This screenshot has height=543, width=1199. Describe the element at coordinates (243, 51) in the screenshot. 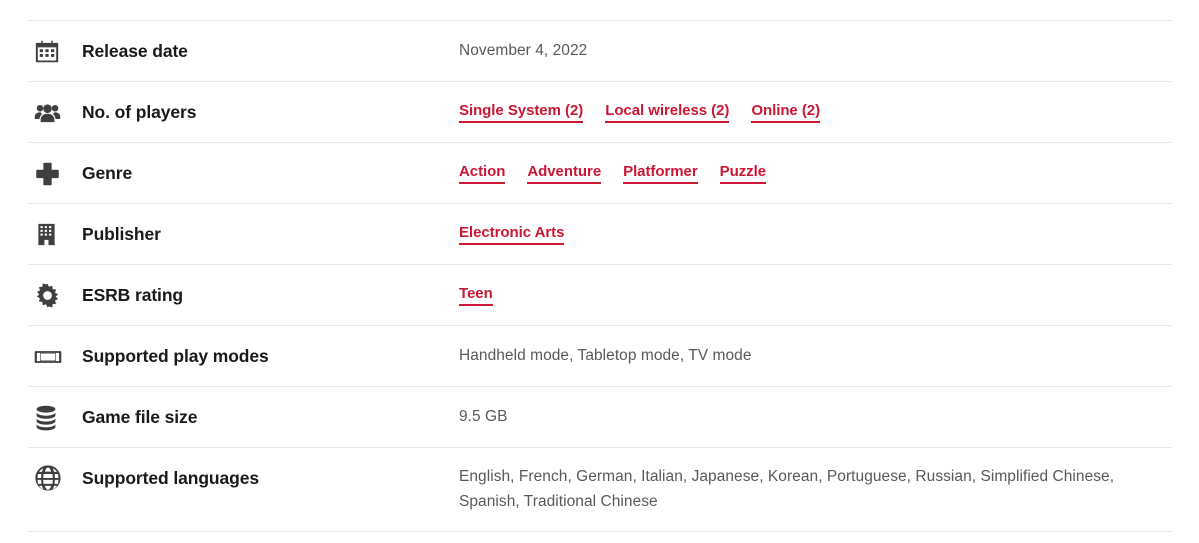

I see `spec-label-cell: Release date` at that location.